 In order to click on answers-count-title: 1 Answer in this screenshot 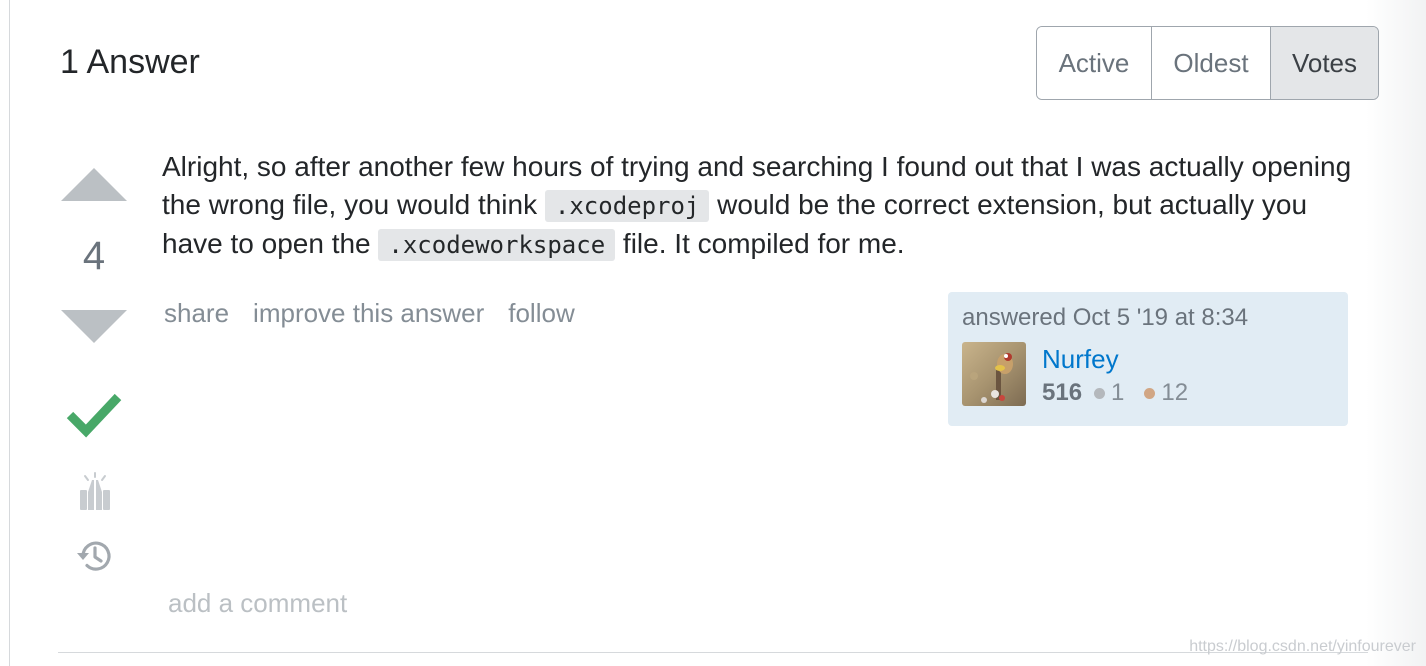, I will do `click(130, 62)`.